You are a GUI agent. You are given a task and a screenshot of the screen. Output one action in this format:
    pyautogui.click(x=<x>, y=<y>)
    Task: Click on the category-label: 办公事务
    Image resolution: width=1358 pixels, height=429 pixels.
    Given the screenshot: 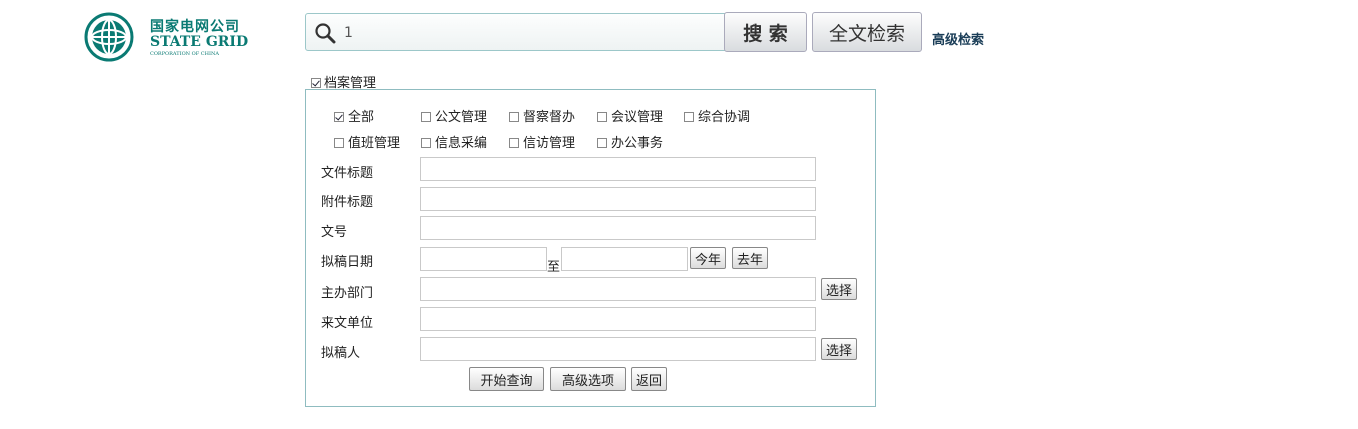 What is the action you would take?
    pyautogui.click(x=637, y=143)
    